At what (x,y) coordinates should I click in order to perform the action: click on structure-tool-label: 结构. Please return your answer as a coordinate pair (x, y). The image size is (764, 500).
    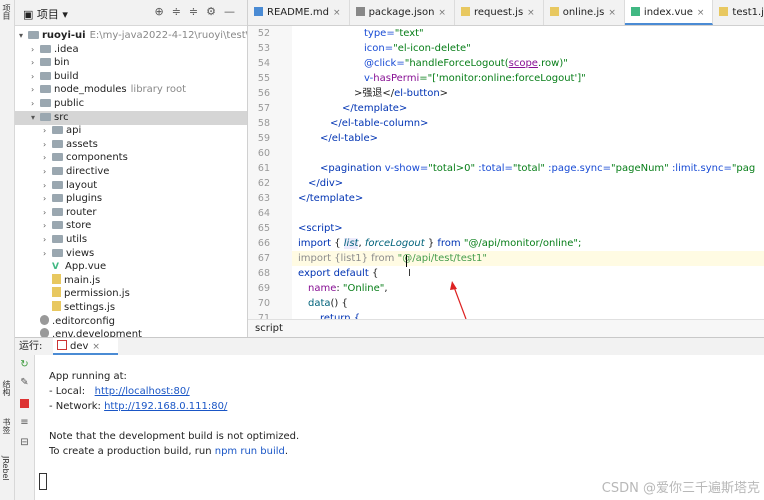
    Looking at the image, I should click on (6, 388).